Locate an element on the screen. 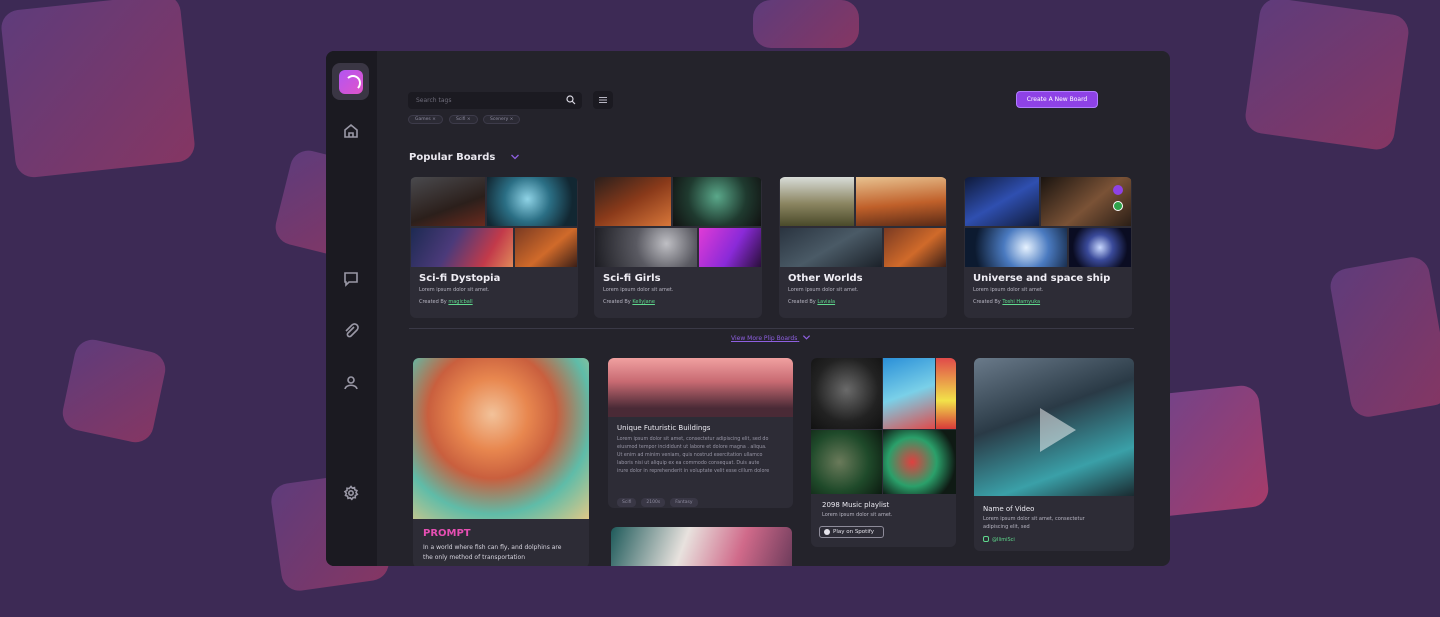 This screenshot has width=1440, height=617. play-on-spotify-button: Play on Spotify is located at coordinates (851, 532).